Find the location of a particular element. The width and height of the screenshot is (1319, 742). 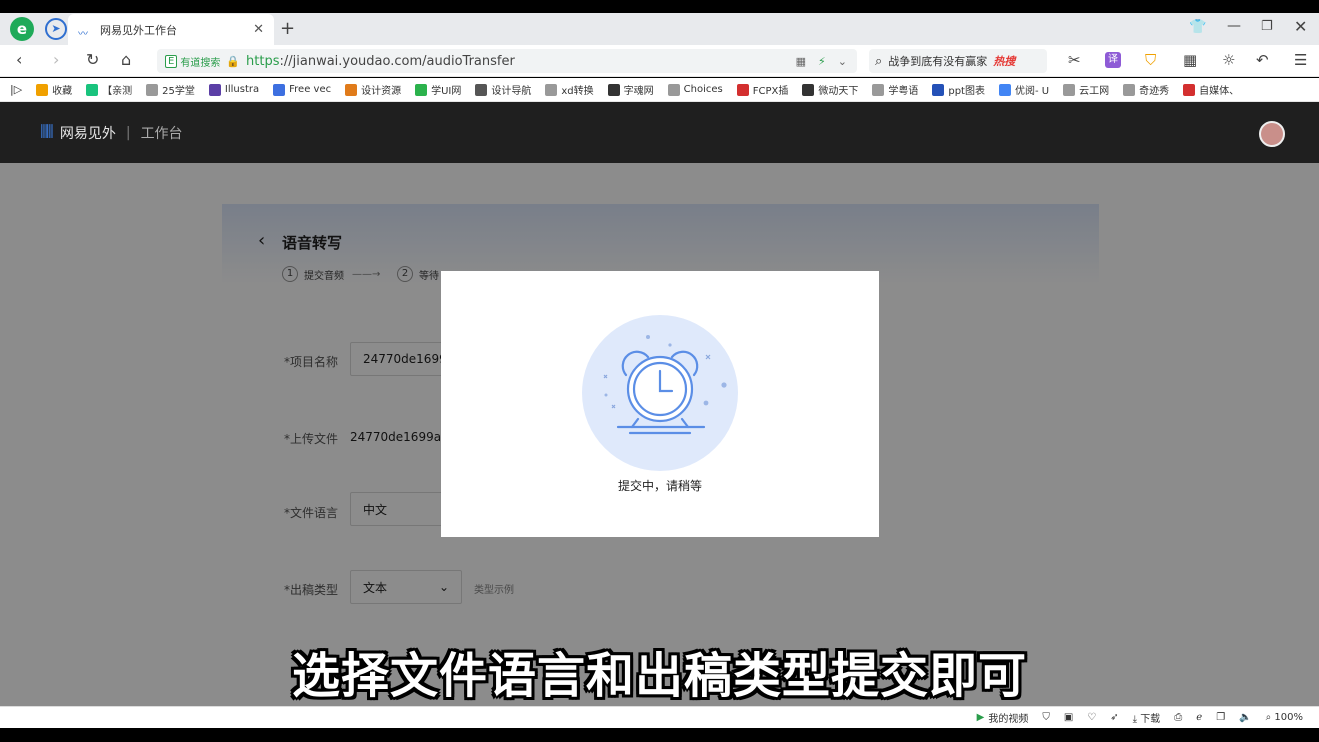

restore-icon: ❐ is located at coordinates (1267, 26).